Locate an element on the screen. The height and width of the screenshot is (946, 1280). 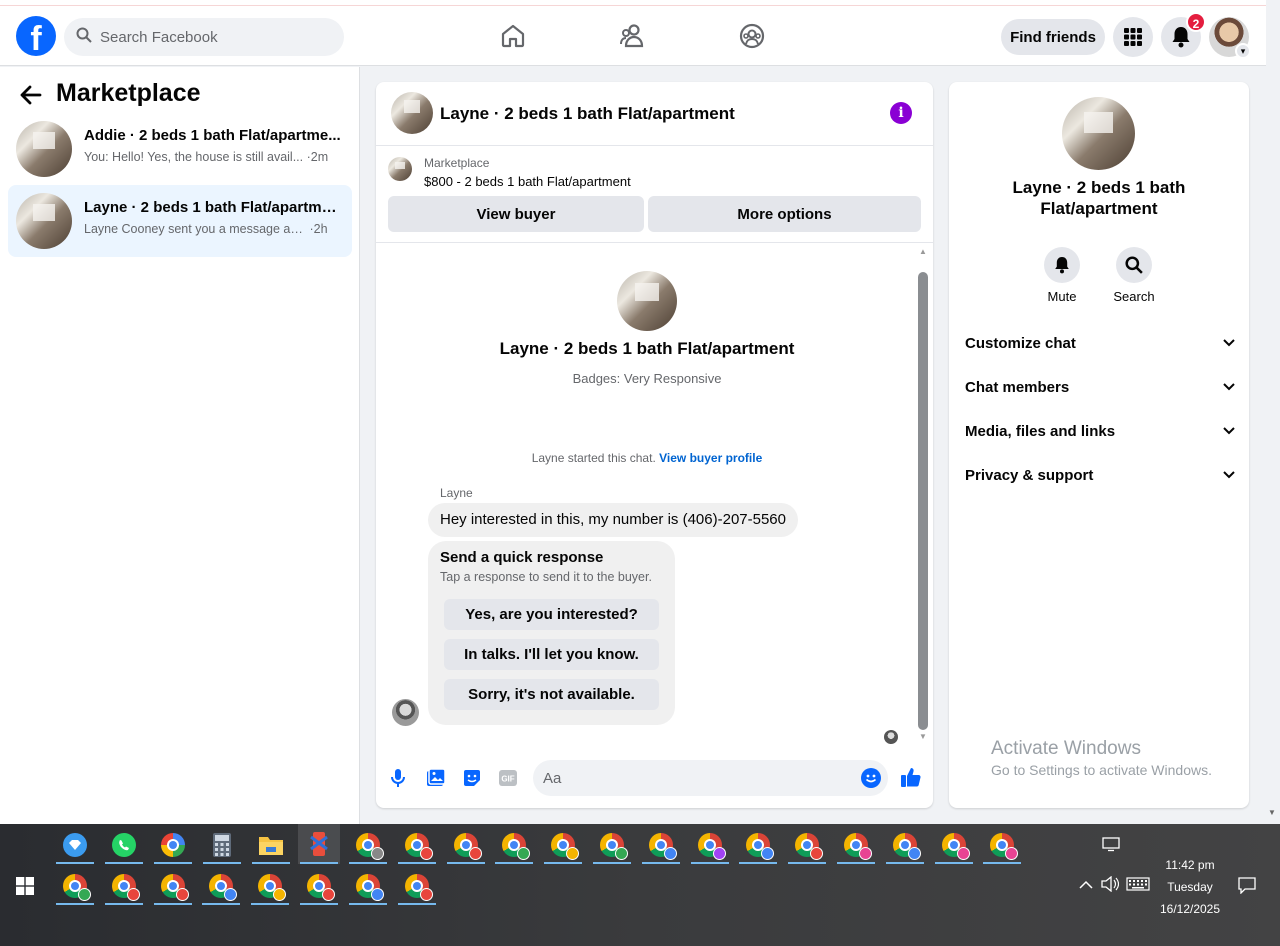
facebook-logo-icon: f is located at coordinates (36, 36).